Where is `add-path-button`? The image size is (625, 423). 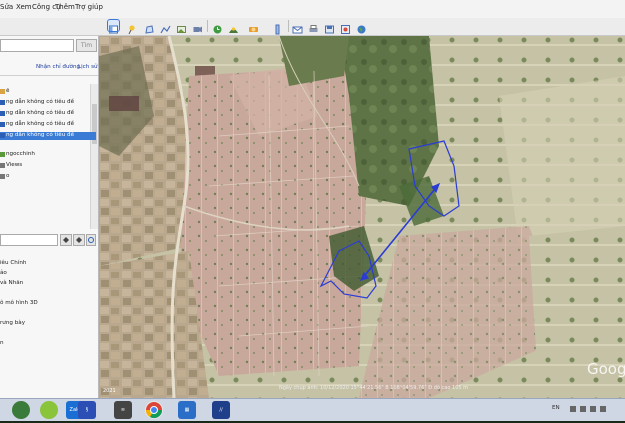 add-path-button is located at coordinates (165, 27).